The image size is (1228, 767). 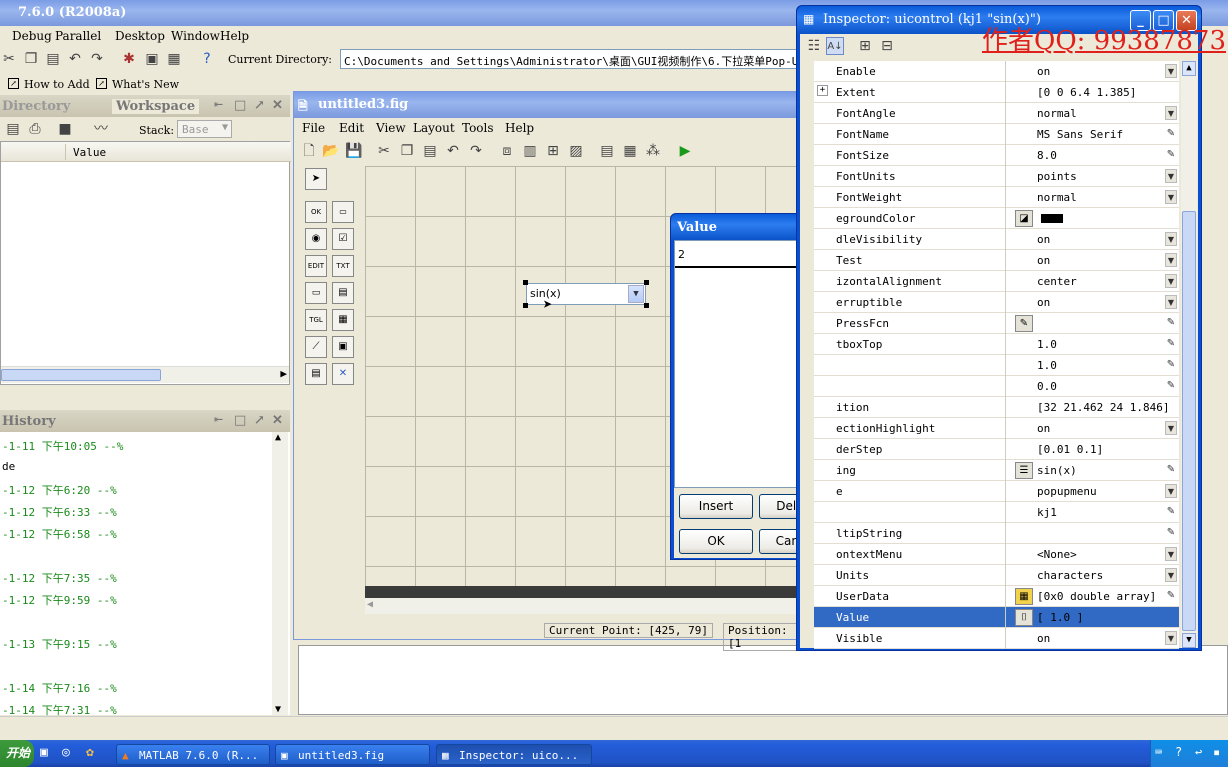 What do you see at coordinates (35, 129) in the screenshot?
I see `print-icon: ⎙` at bounding box center [35, 129].